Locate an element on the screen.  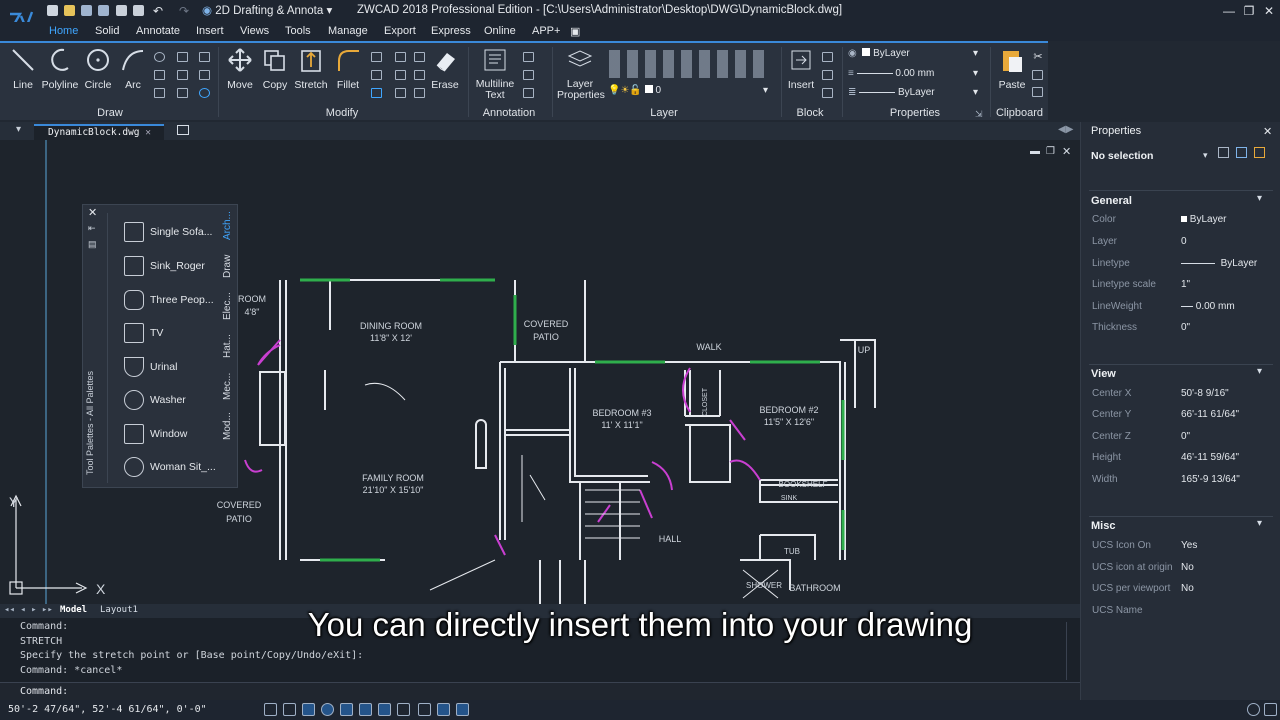
viewport-restore-icon: ❐ is located at coordinates (1050, 151).